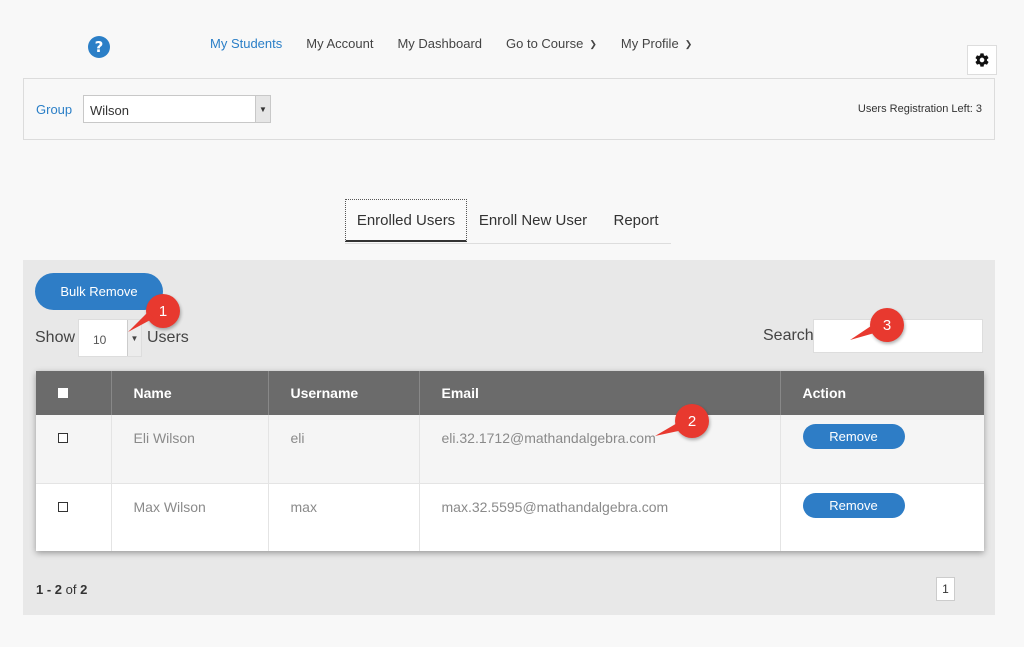 This screenshot has height=647, width=1024. Describe the element at coordinates (882, 393) in the screenshot. I see `header-action: Action` at that location.